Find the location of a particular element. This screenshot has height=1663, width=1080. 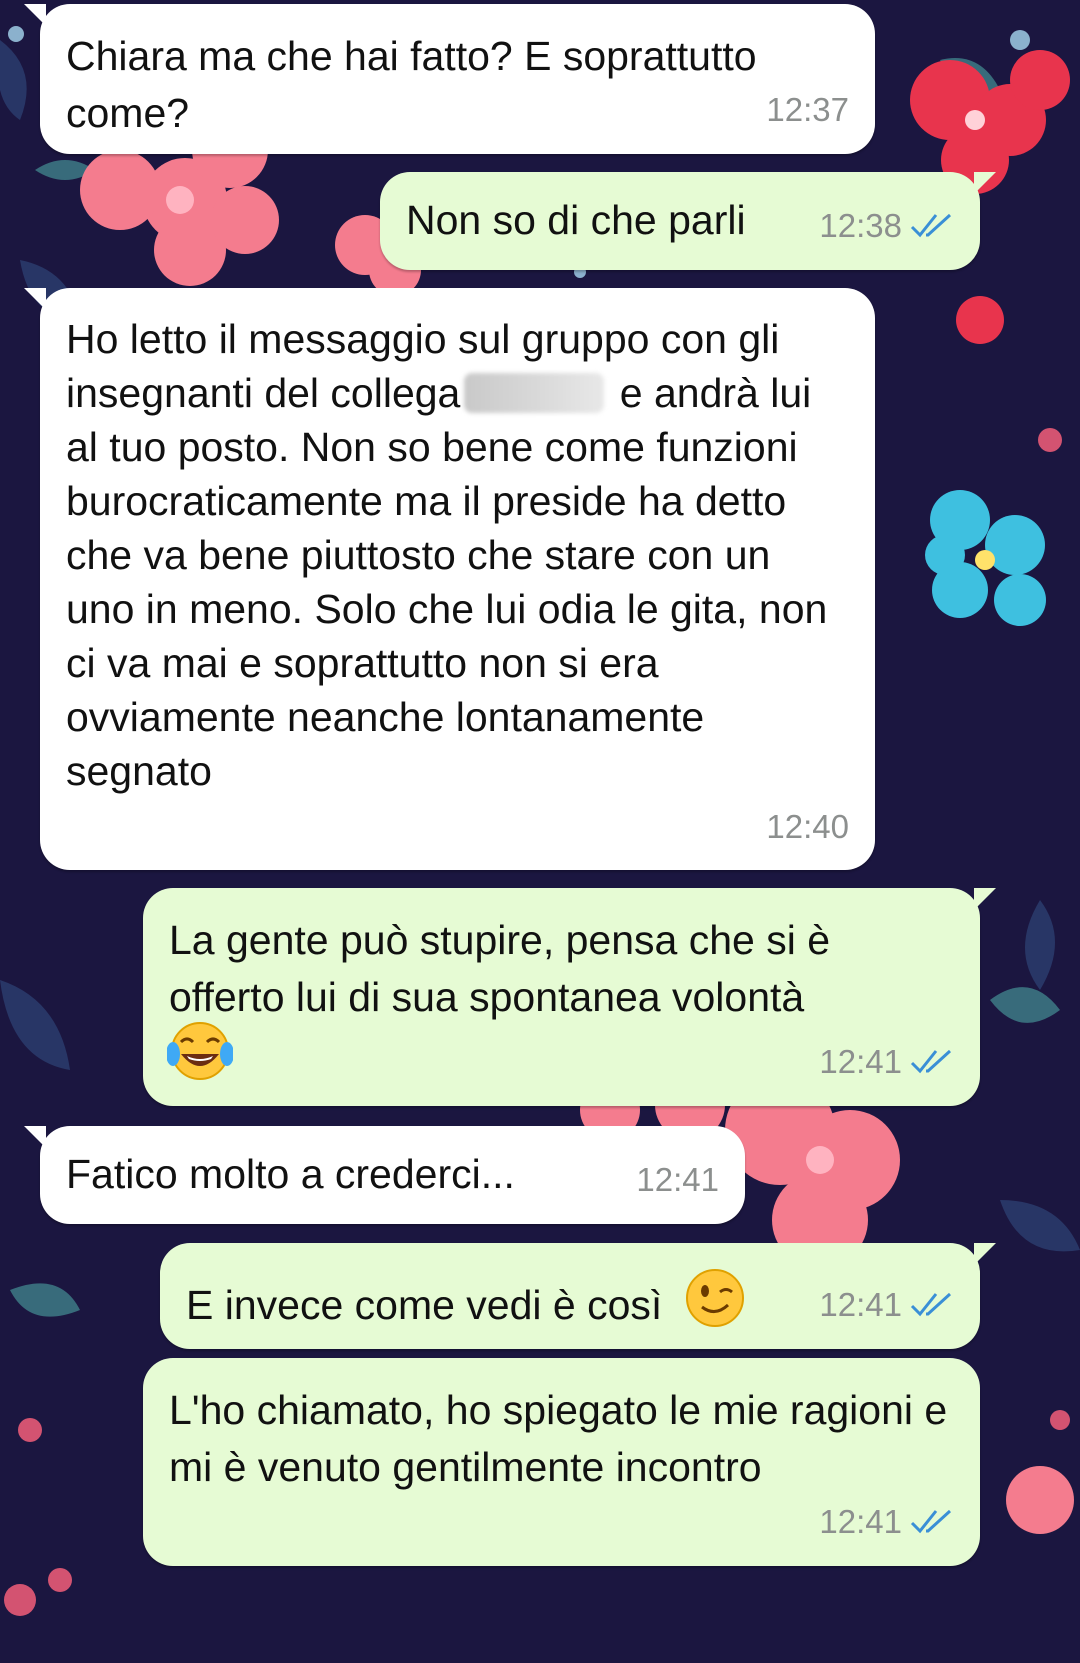

redacted-name is located at coordinates (534, 393).